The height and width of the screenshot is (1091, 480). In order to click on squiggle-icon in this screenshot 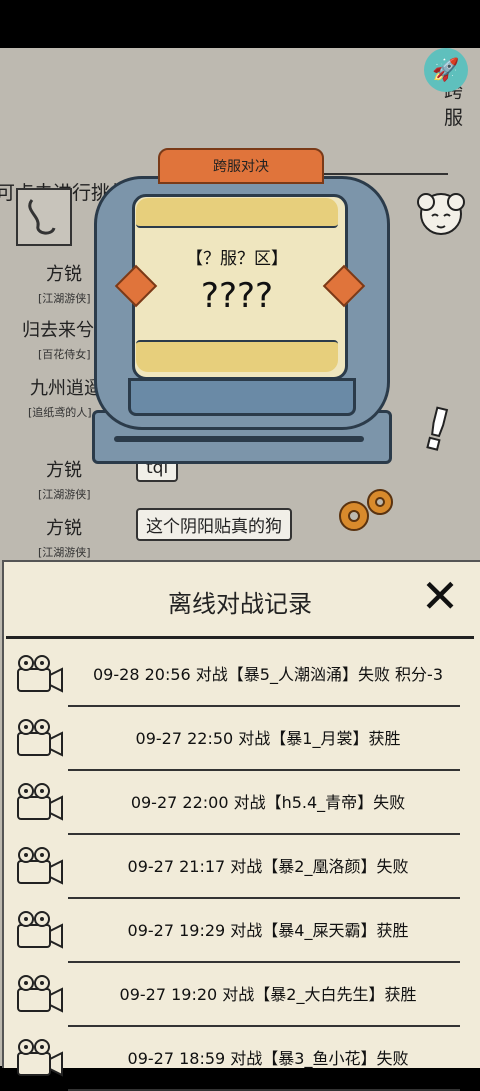, I will do `click(42, 217)`.